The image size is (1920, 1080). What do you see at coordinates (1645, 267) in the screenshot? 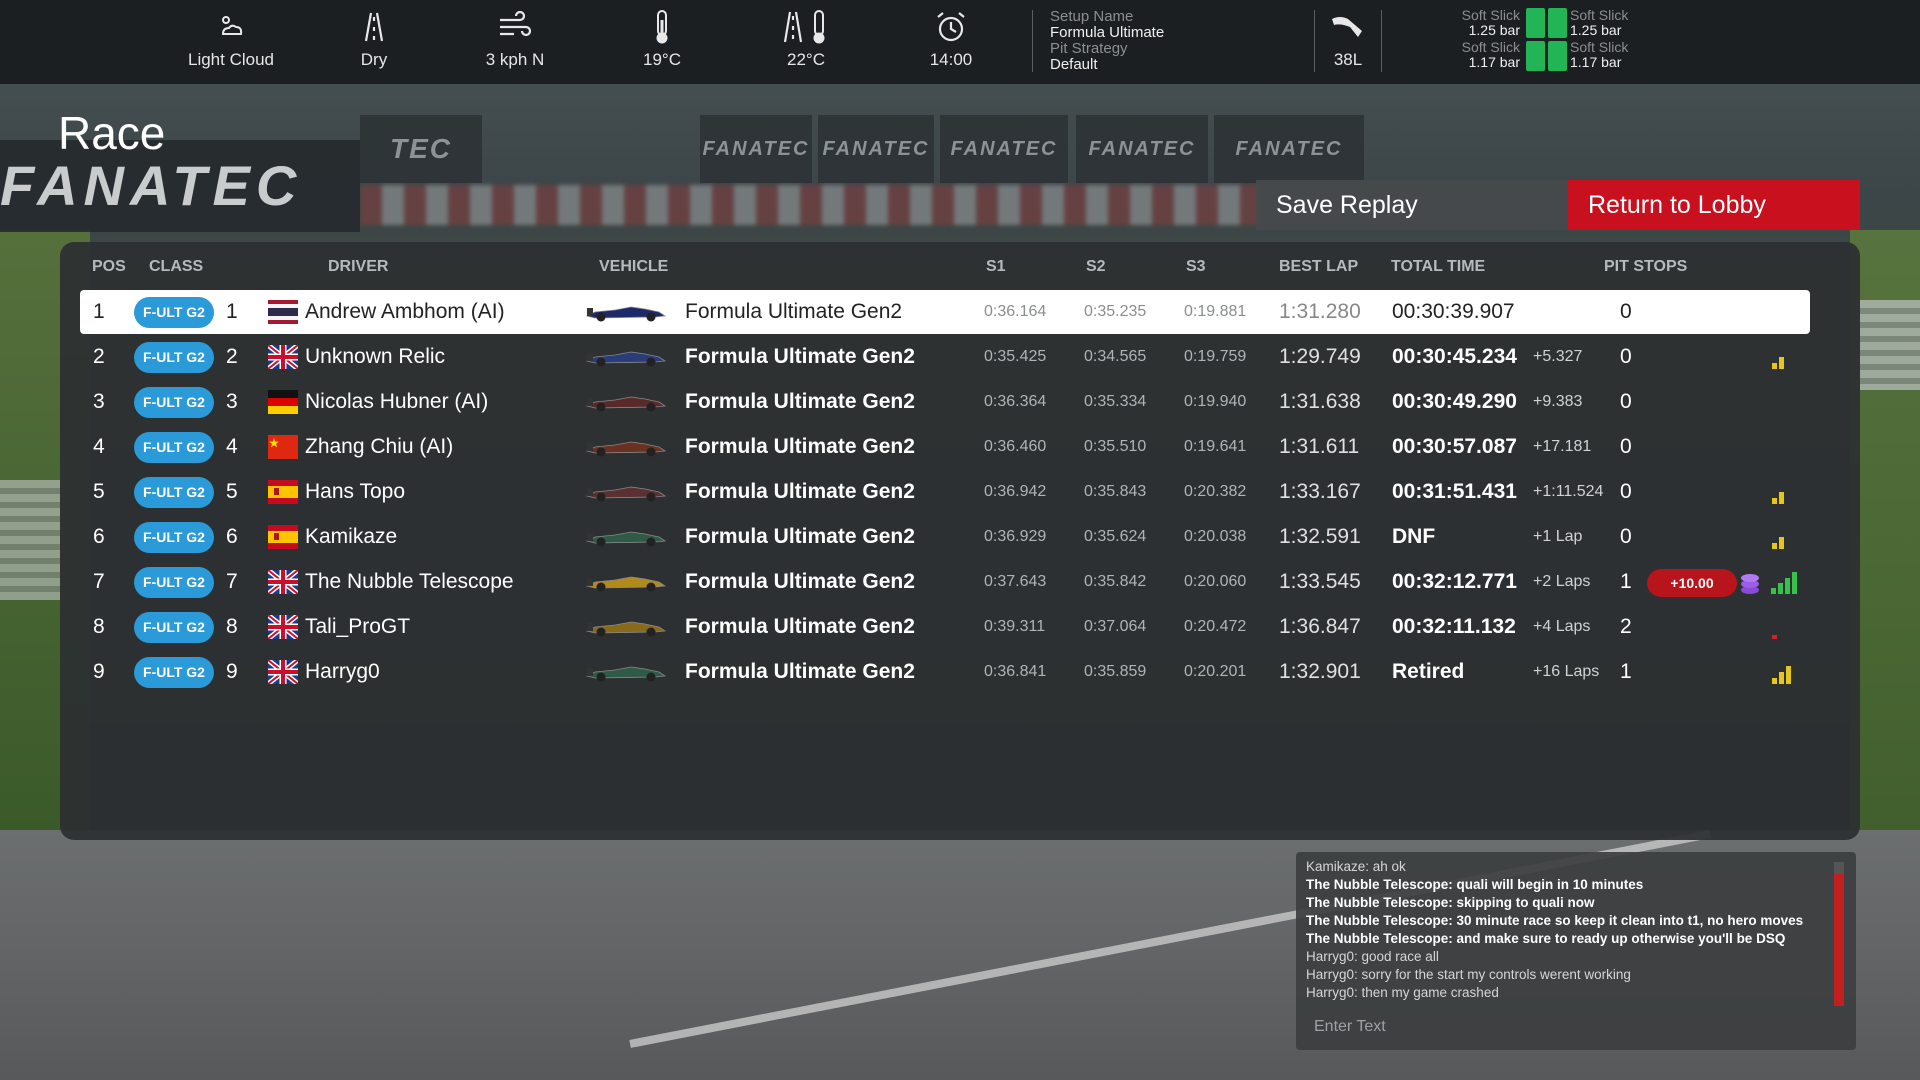
I see `col-pit-stops: PIT STOPS` at bounding box center [1645, 267].